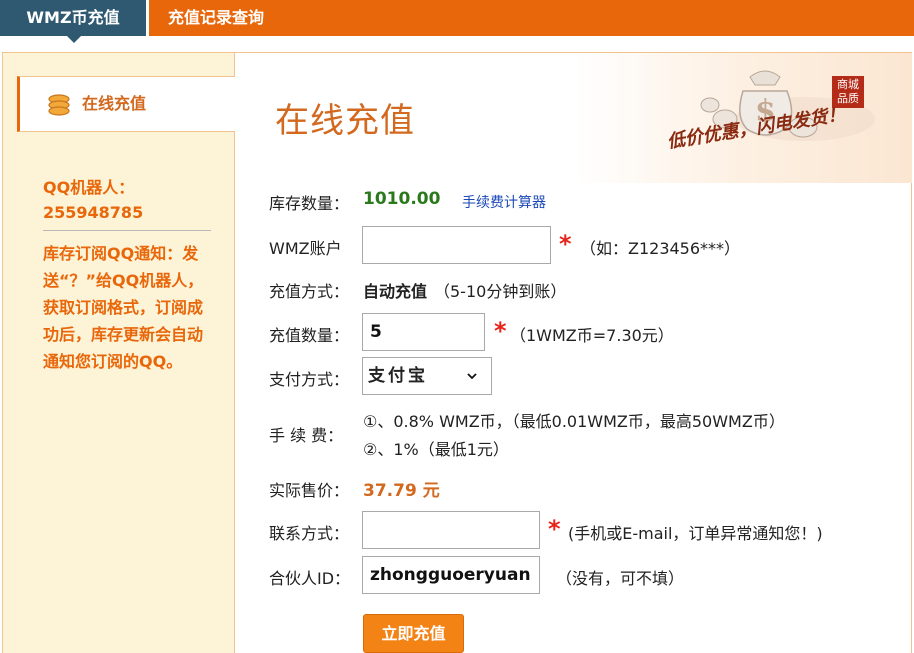 This screenshot has height=653, width=914. Describe the element at coordinates (436, 449) in the screenshot. I see `fee-rule-2: ②、1%（最低1元）` at that location.